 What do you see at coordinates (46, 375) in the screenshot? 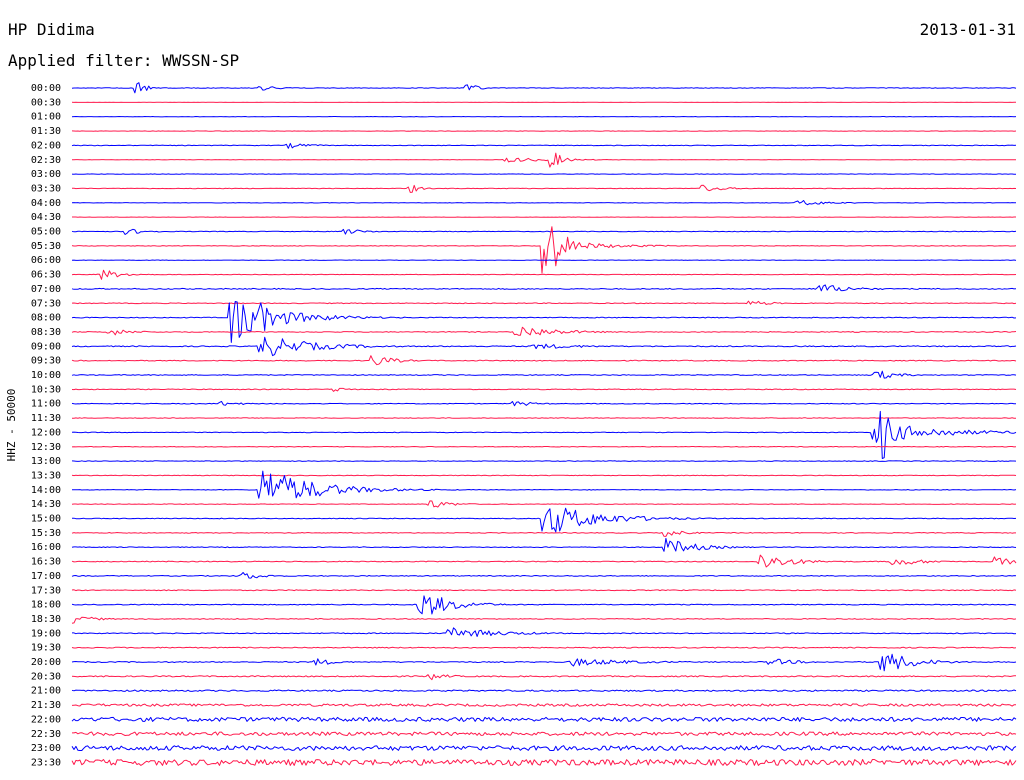
I see `time-tick-label: 10:00` at bounding box center [46, 375].